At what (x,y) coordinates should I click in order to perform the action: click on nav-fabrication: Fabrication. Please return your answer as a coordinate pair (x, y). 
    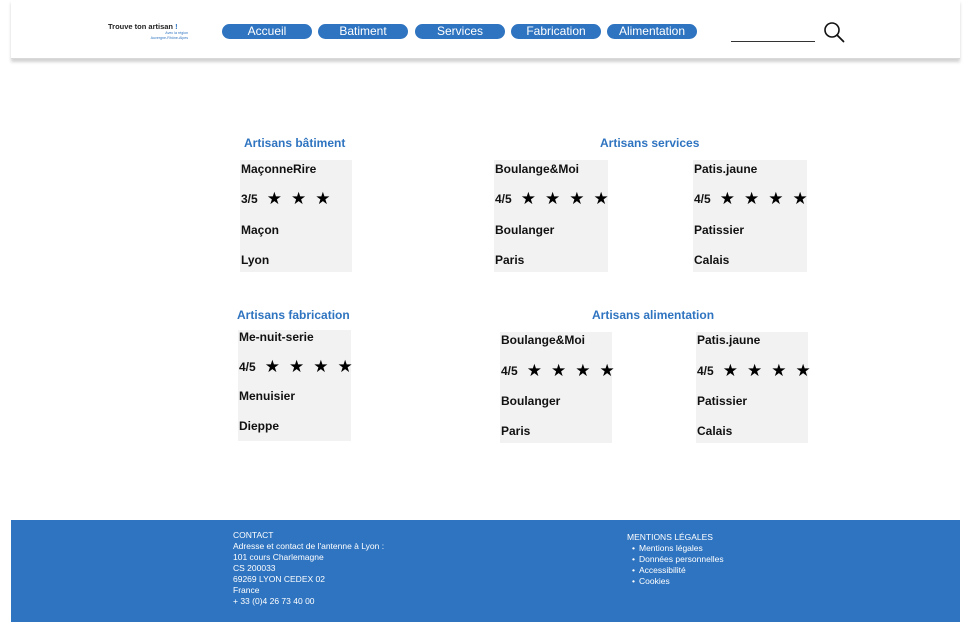
    Looking at the image, I should click on (556, 31).